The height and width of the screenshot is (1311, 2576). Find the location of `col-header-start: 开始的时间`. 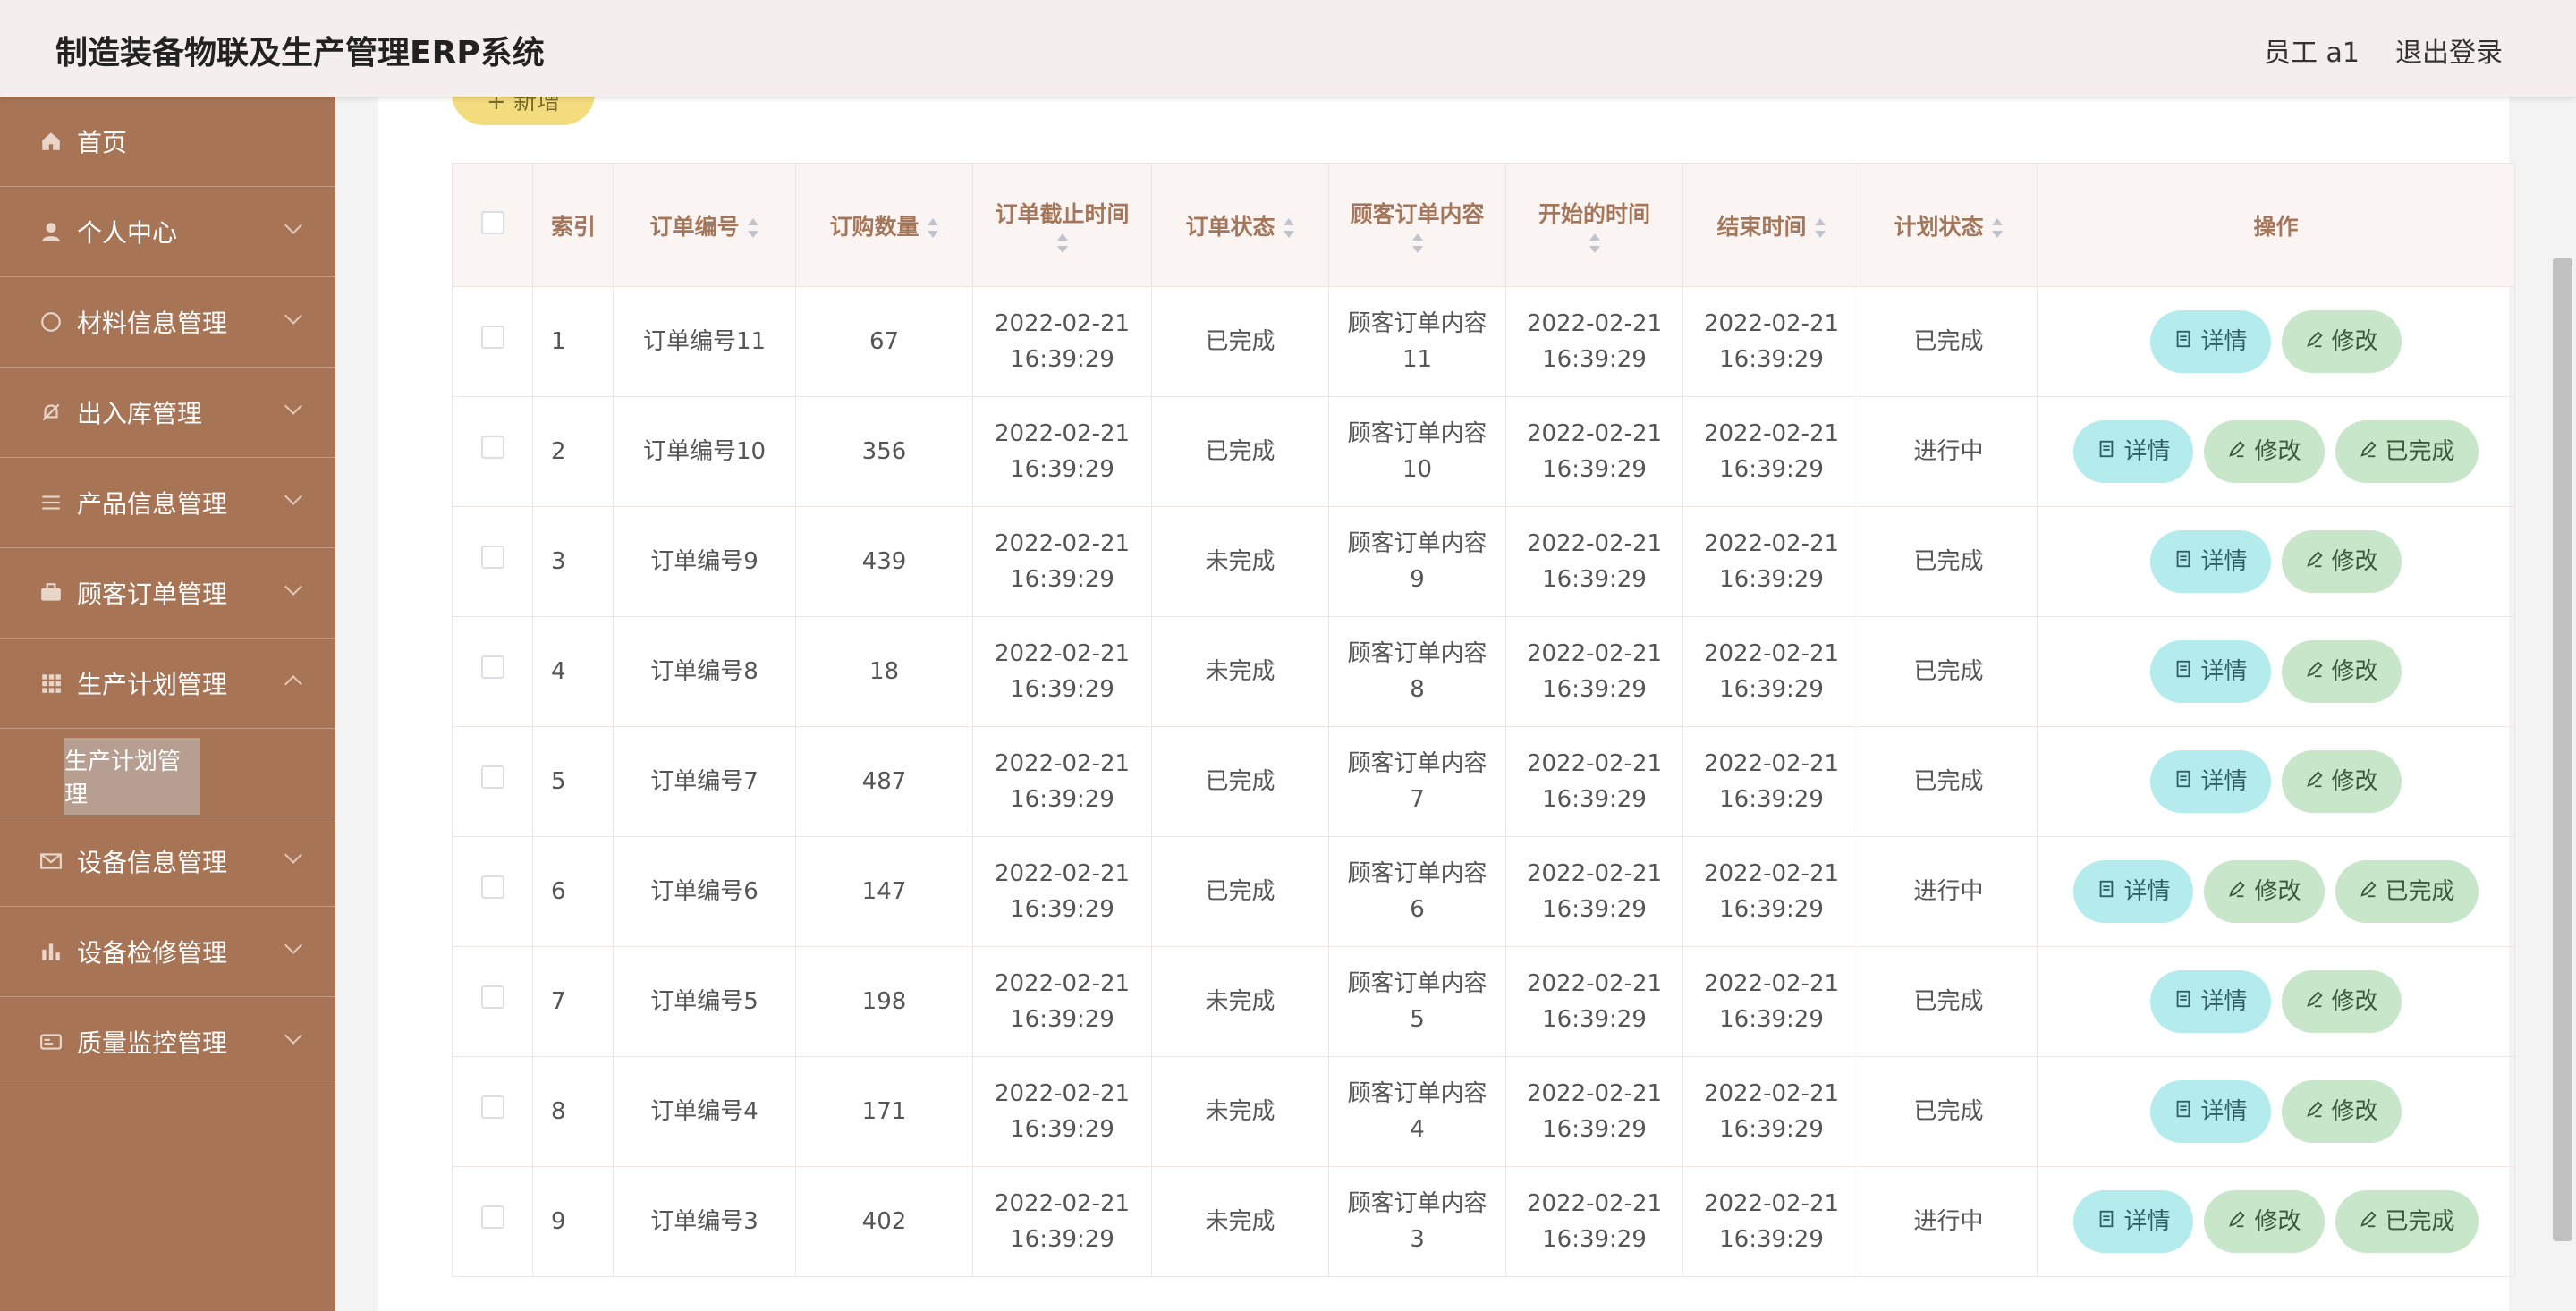

col-header-start: 开始的时间 is located at coordinates (1594, 225).